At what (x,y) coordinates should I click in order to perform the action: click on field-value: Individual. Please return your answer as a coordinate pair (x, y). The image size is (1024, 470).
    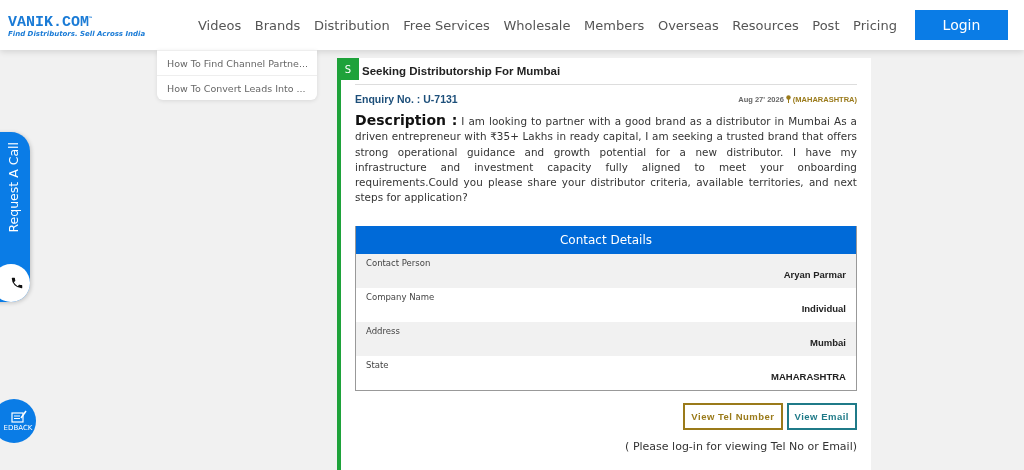
    Looking at the image, I should click on (823, 308).